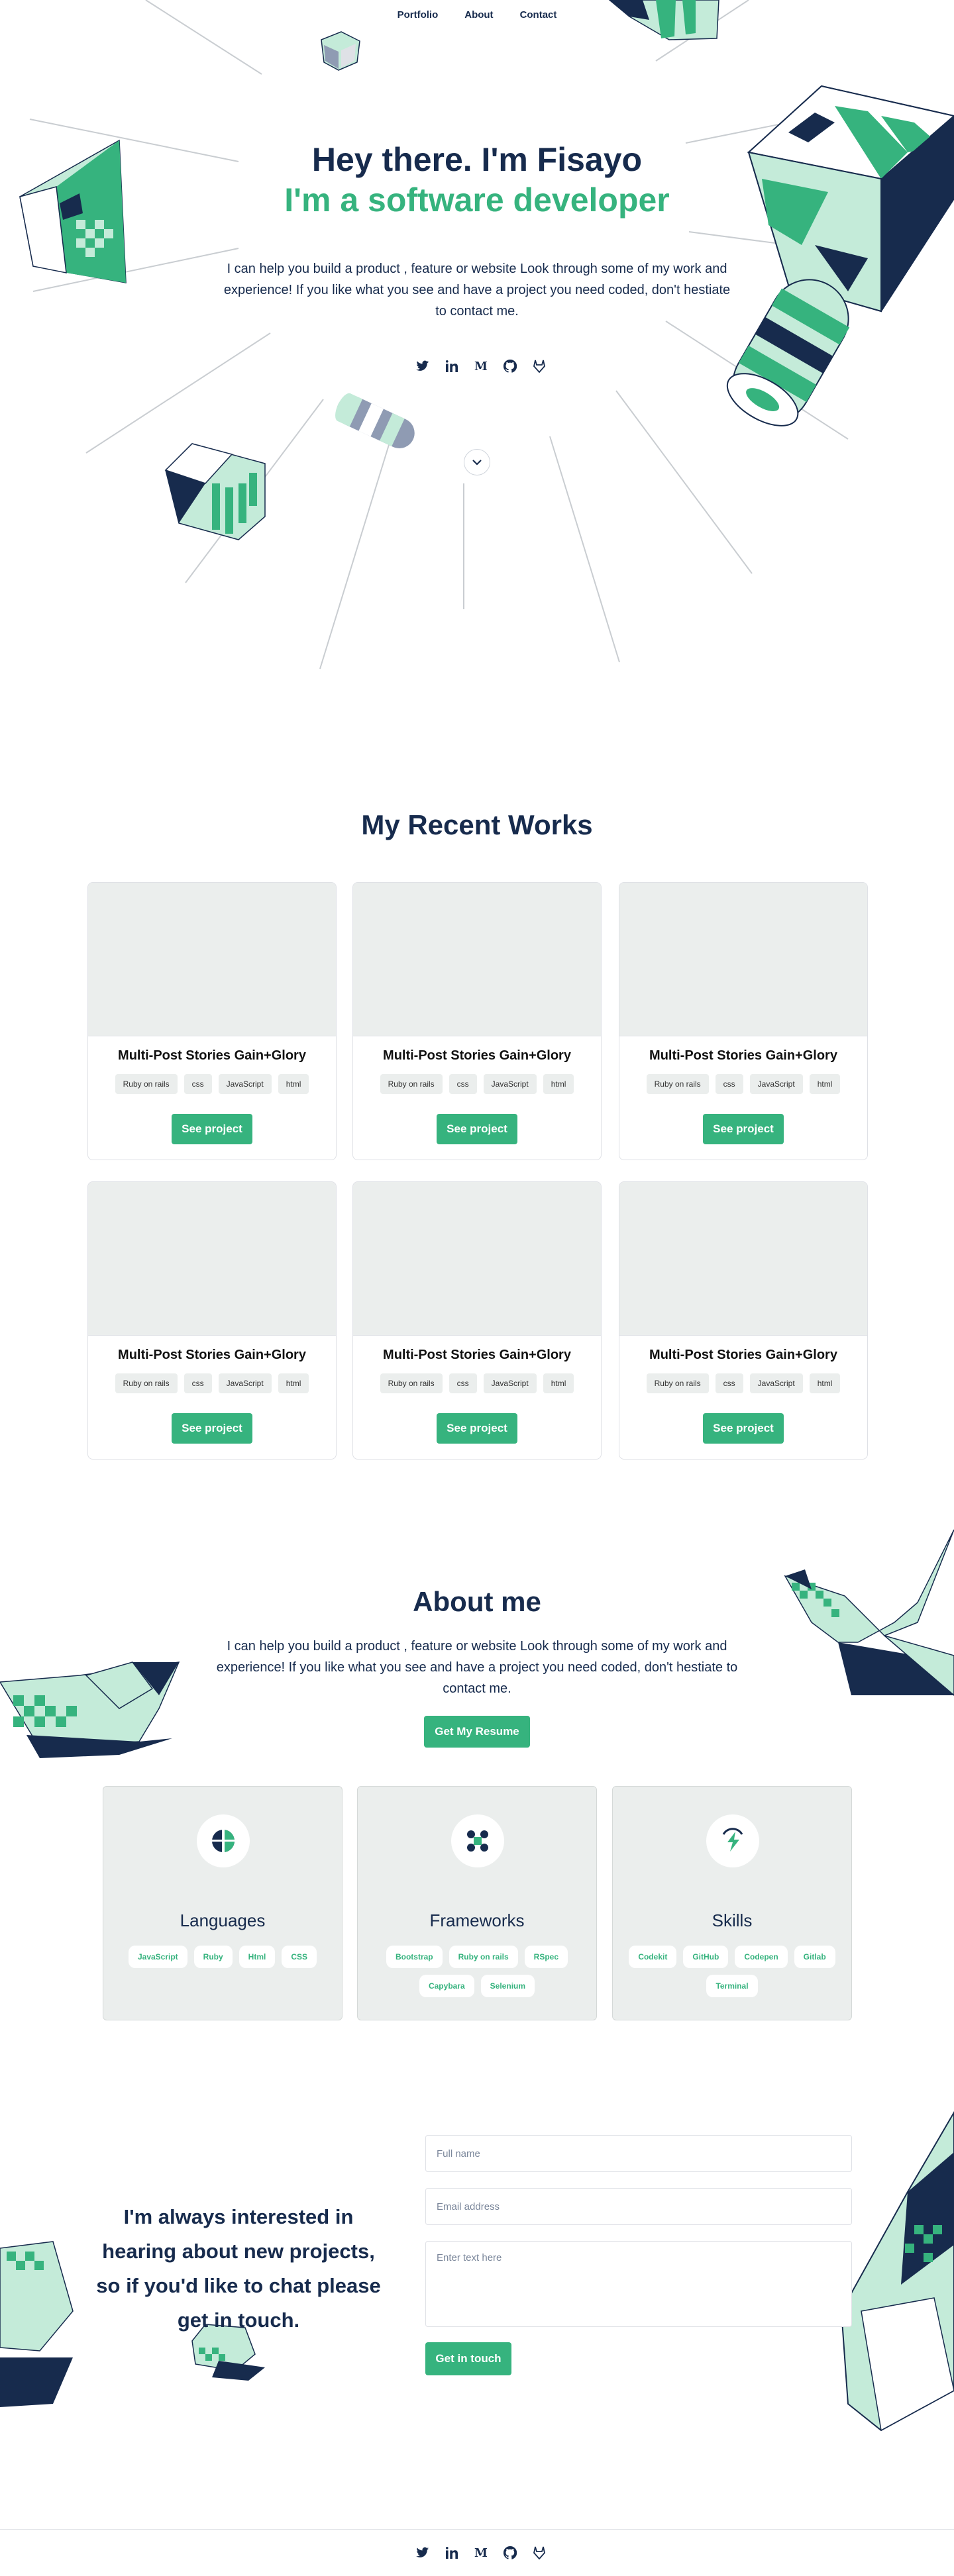 The image size is (954, 2576). I want to click on skill-tags: Codekit GitHub Codepen Gitlab Terminal, so click(732, 1971).